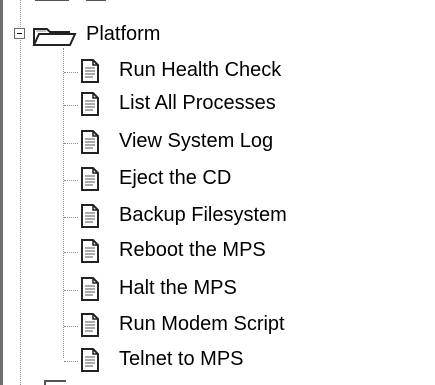  I want to click on tree-item-reboot-the-mps: Reboot the MPS, so click(214, 252).